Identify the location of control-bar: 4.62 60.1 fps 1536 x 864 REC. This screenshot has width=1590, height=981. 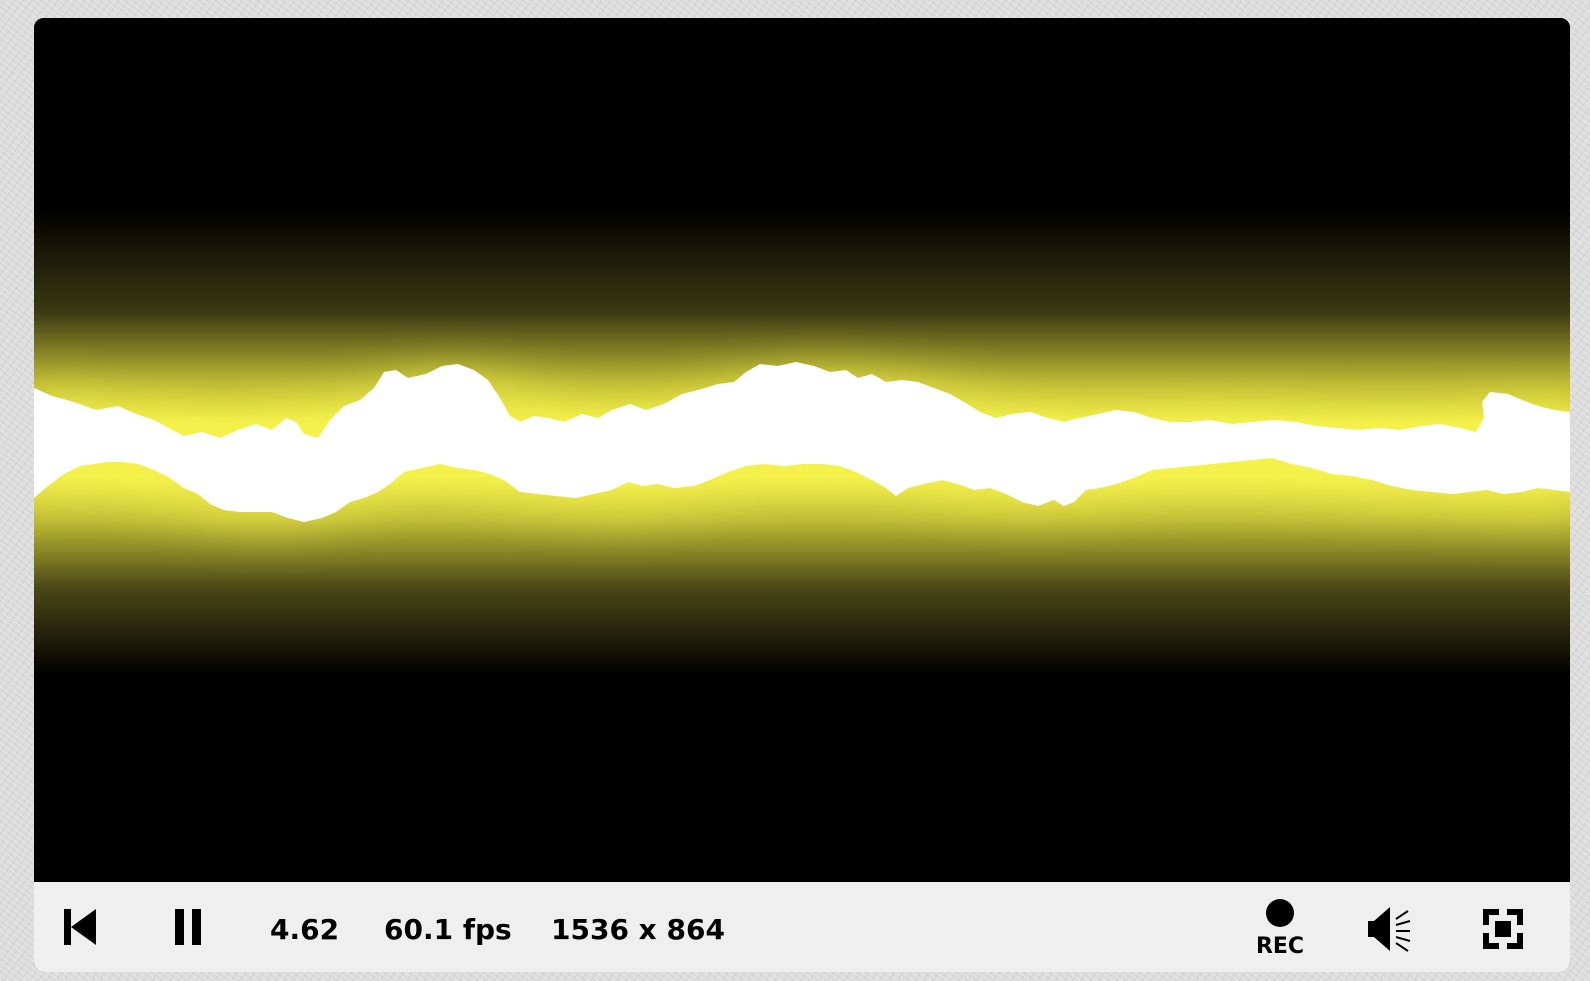
(802, 927).